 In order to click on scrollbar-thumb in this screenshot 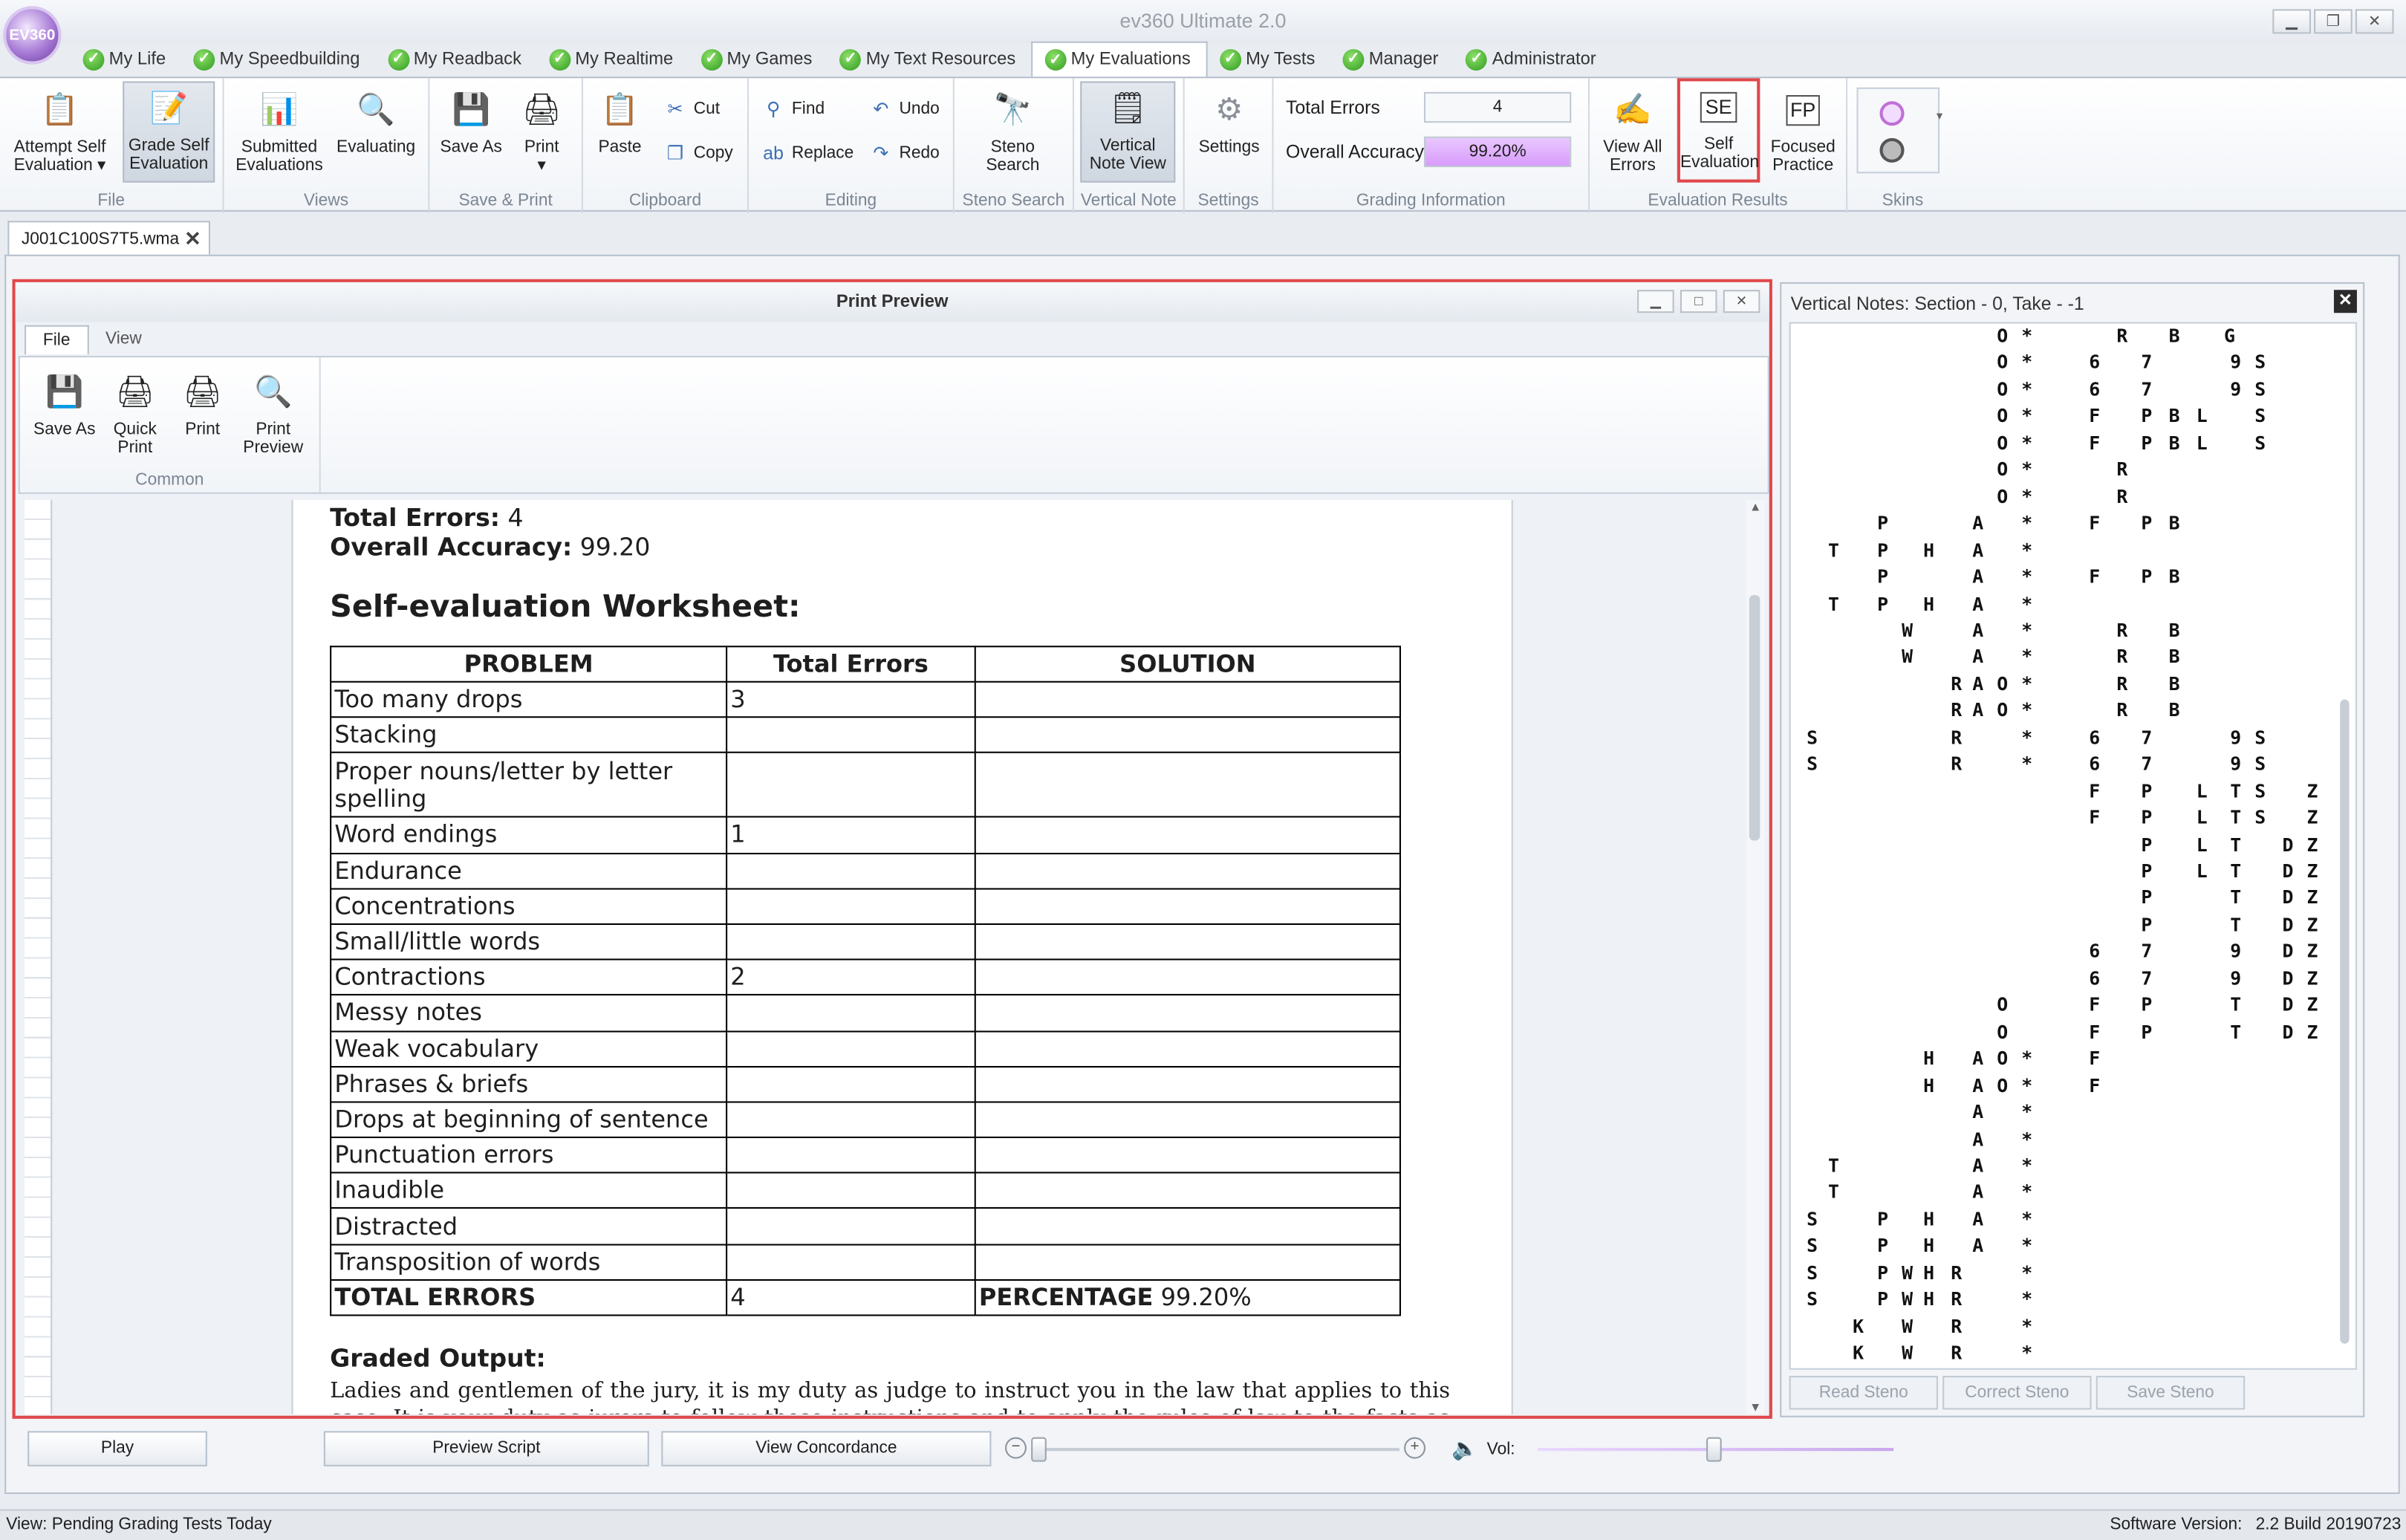, I will do `click(1755, 718)`.